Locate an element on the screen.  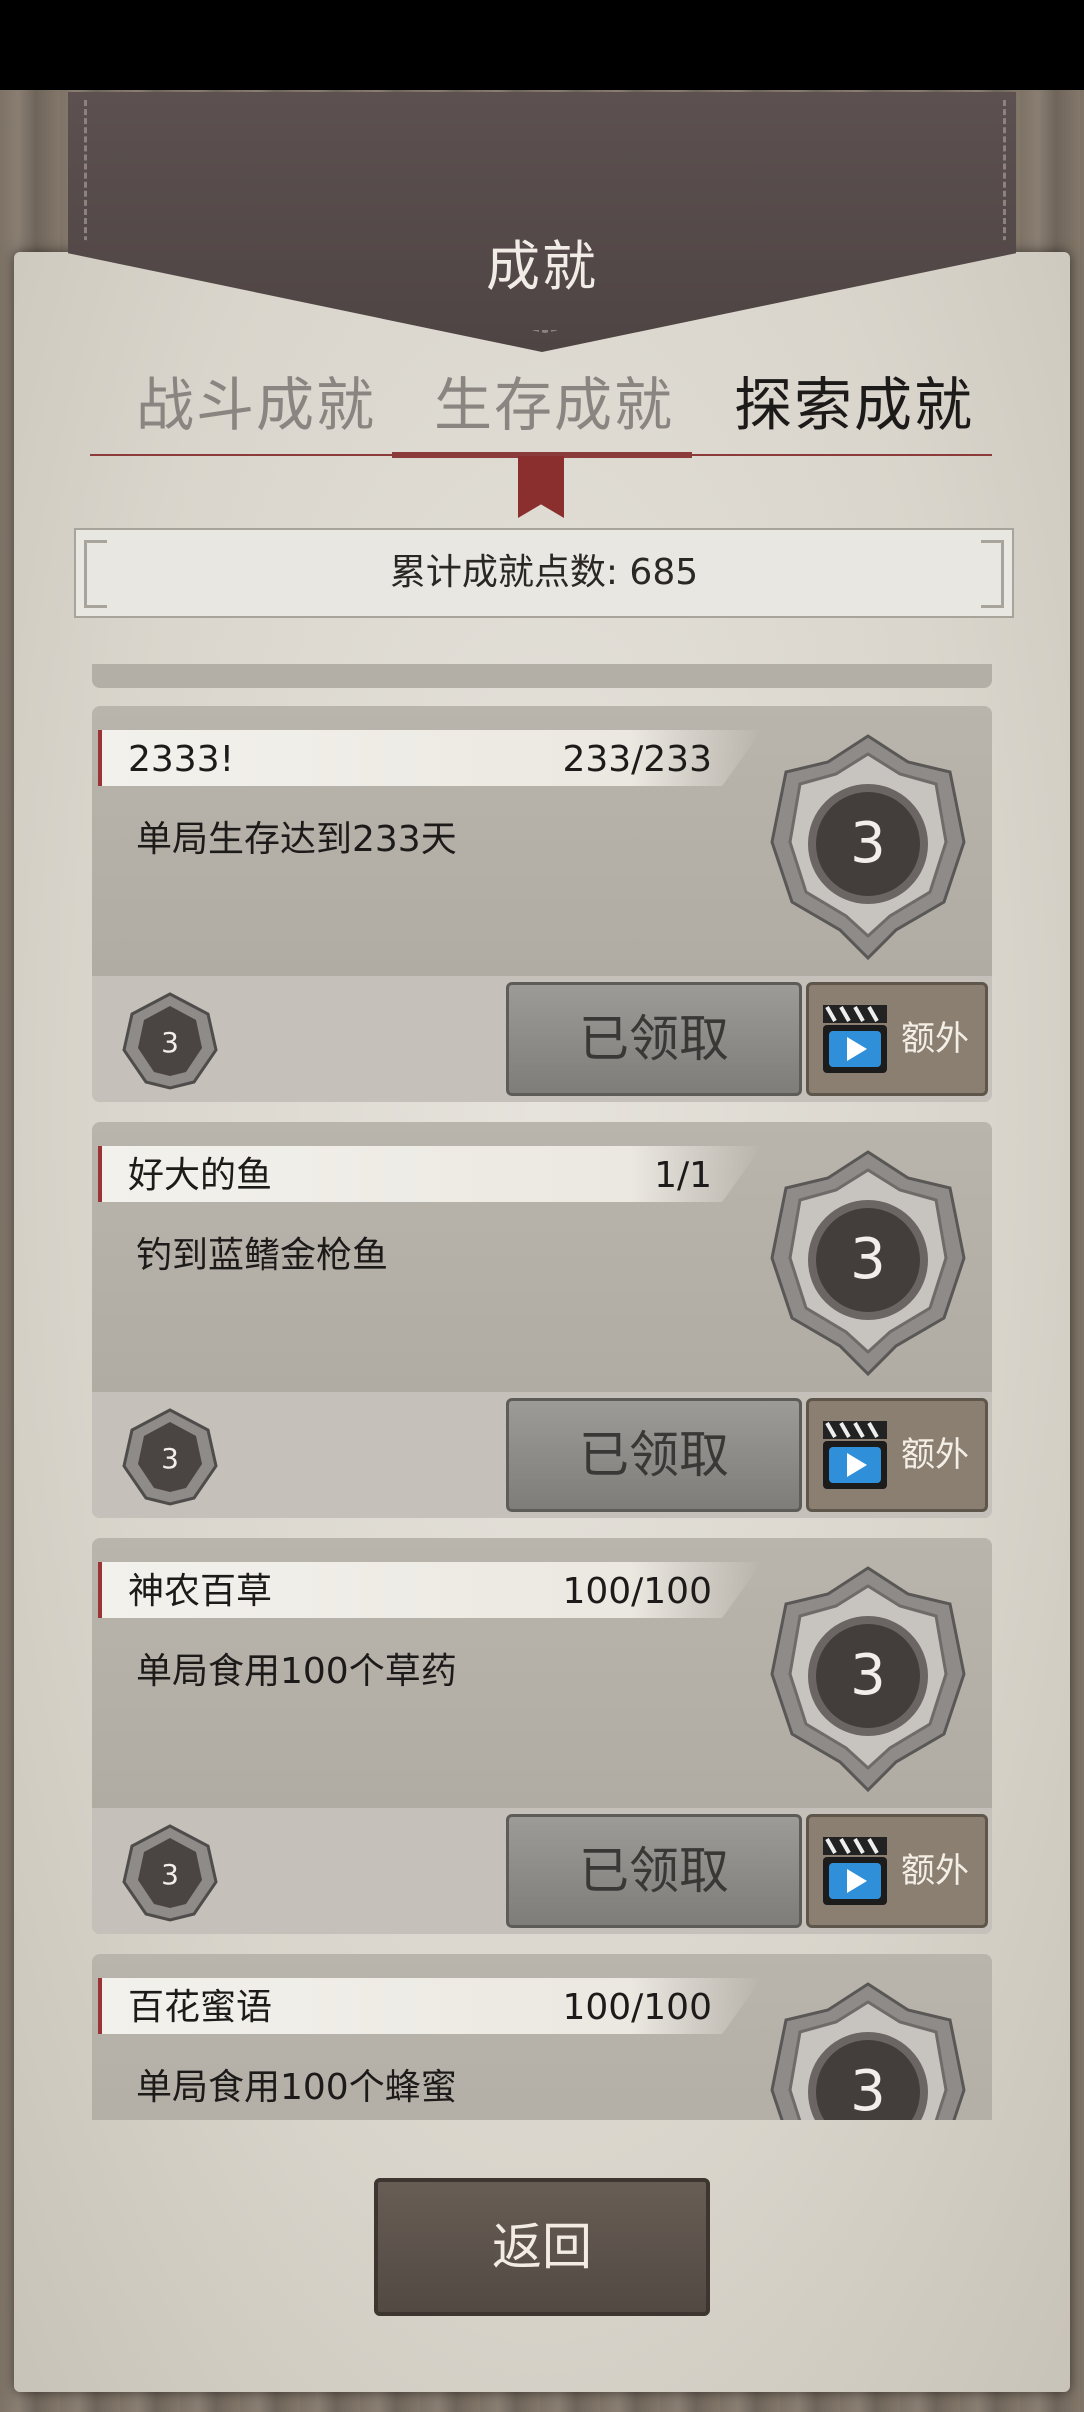
achievement-description: 单局生存达到233天 is located at coordinates (296, 839).